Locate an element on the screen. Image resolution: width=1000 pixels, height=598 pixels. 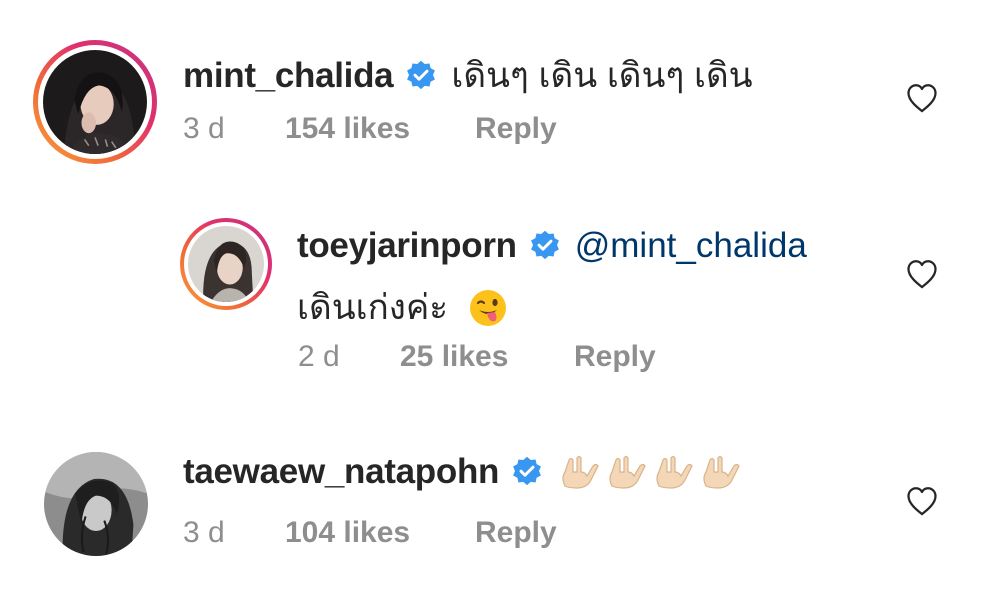
comment-likes-count: 25 likes is located at coordinates (487, 357).